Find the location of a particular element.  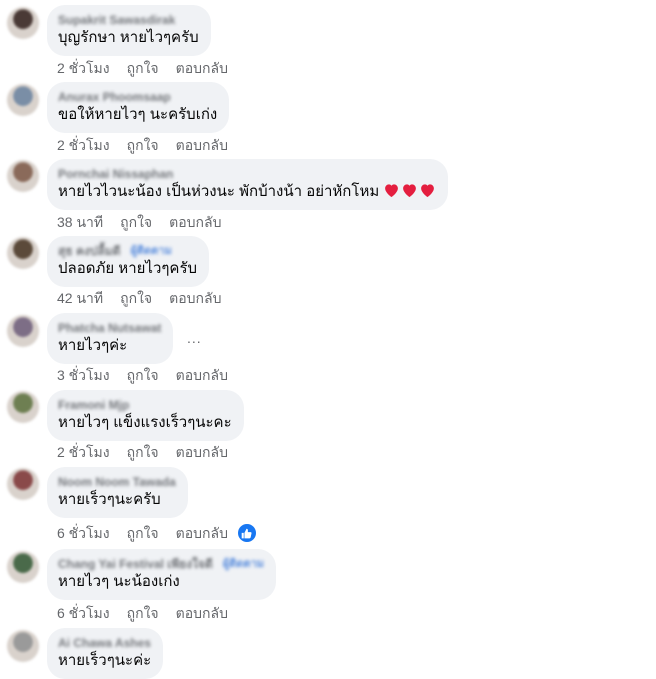

comment-actions: 3 ชั่วโมง ถูกใจ ตอบกลับ is located at coordinates (151, 375).